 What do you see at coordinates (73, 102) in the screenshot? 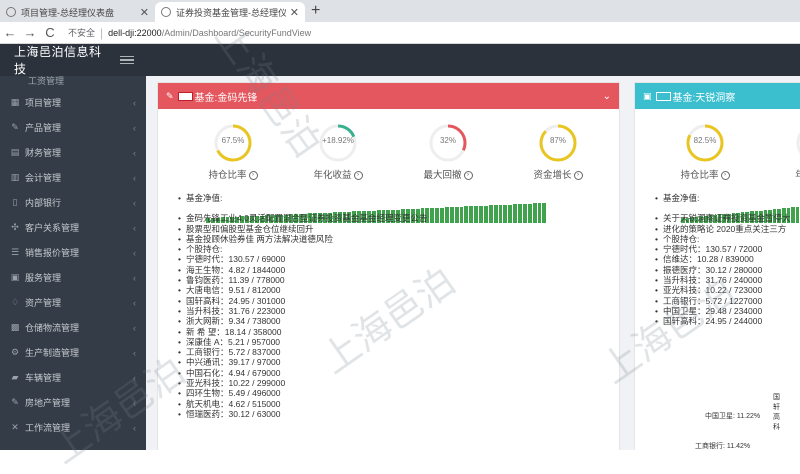
I see `sidebar-item: ▦ 项目管理 ‹` at bounding box center [73, 102].